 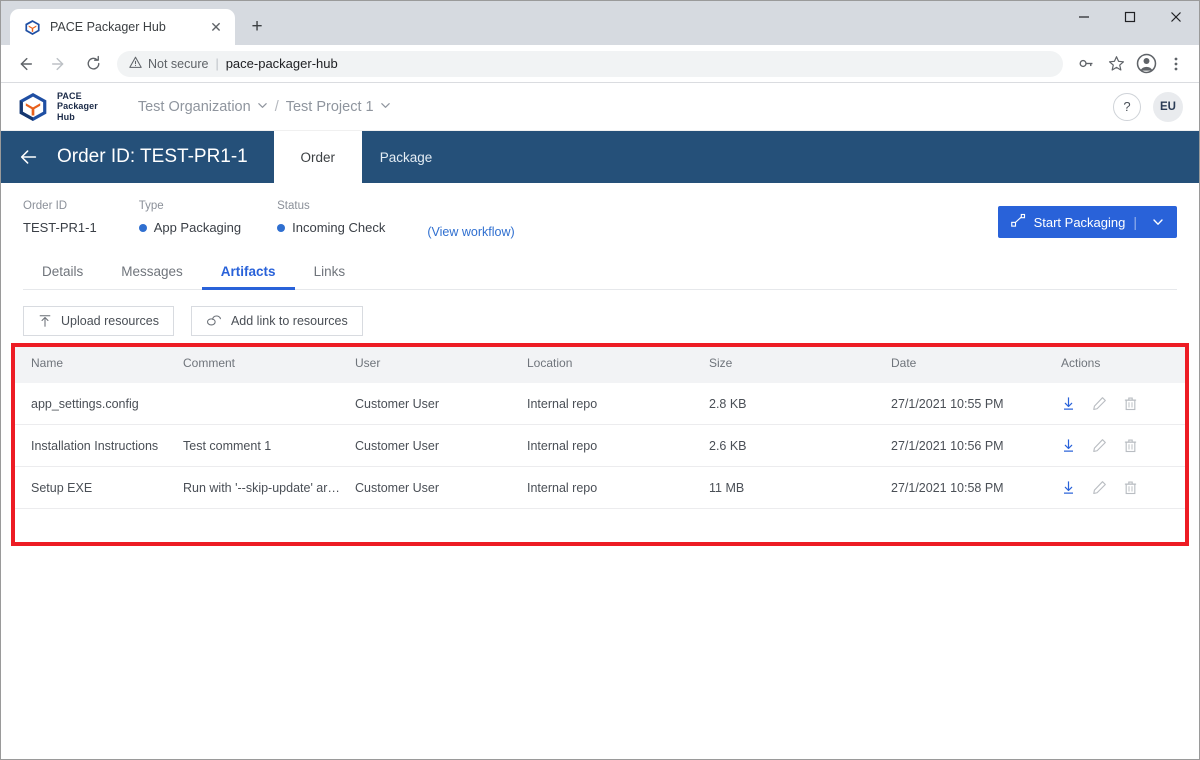 I want to click on view-workflow-link: (View workflow), so click(x=470, y=232).